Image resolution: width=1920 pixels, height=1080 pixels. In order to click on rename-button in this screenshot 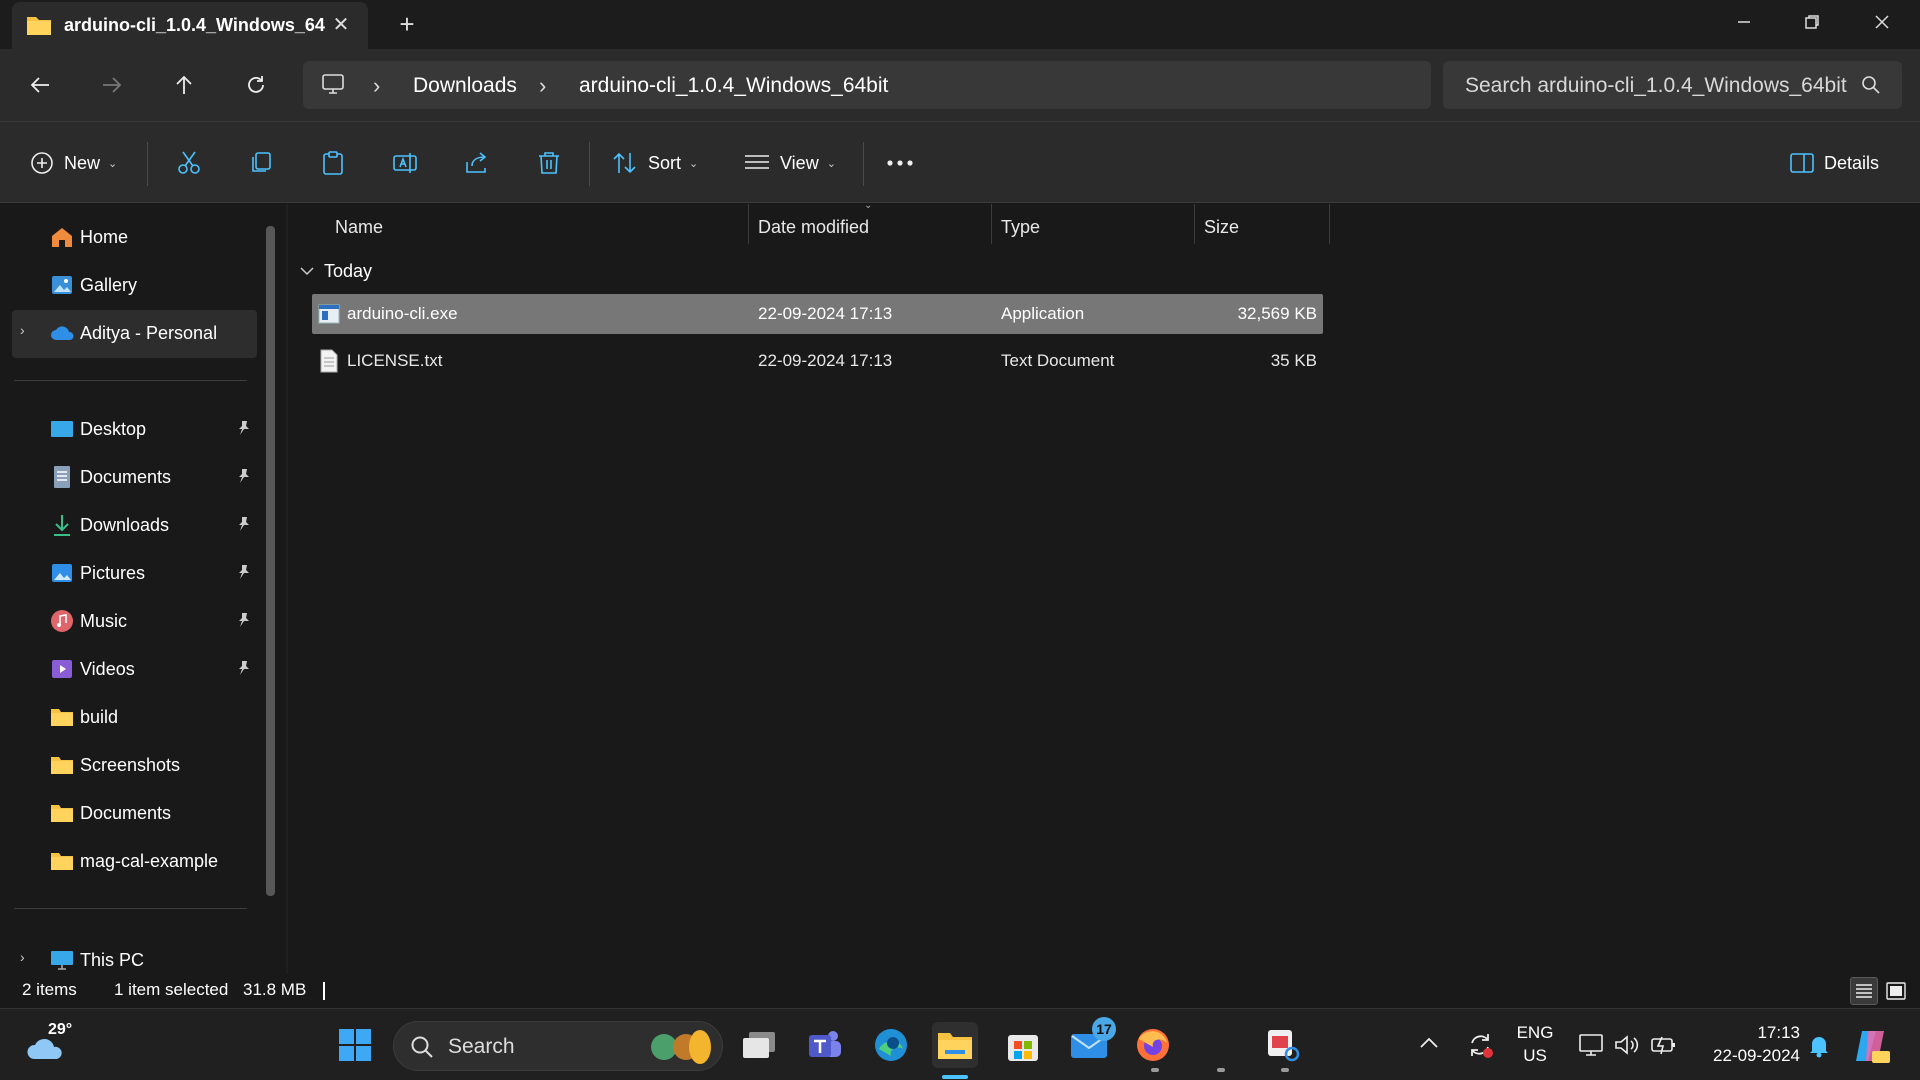, I will do `click(405, 163)`.